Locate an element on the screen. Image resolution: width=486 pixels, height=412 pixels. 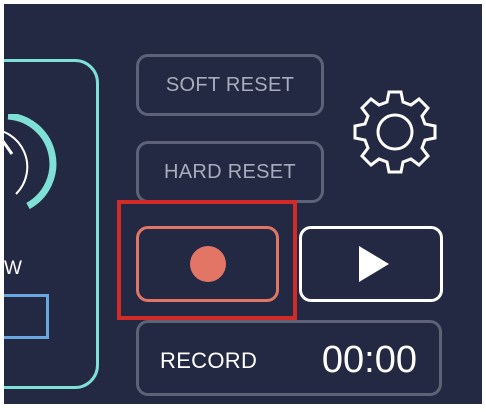
hard-reset-button: HARD RESET is located at coordinates (230, 172).